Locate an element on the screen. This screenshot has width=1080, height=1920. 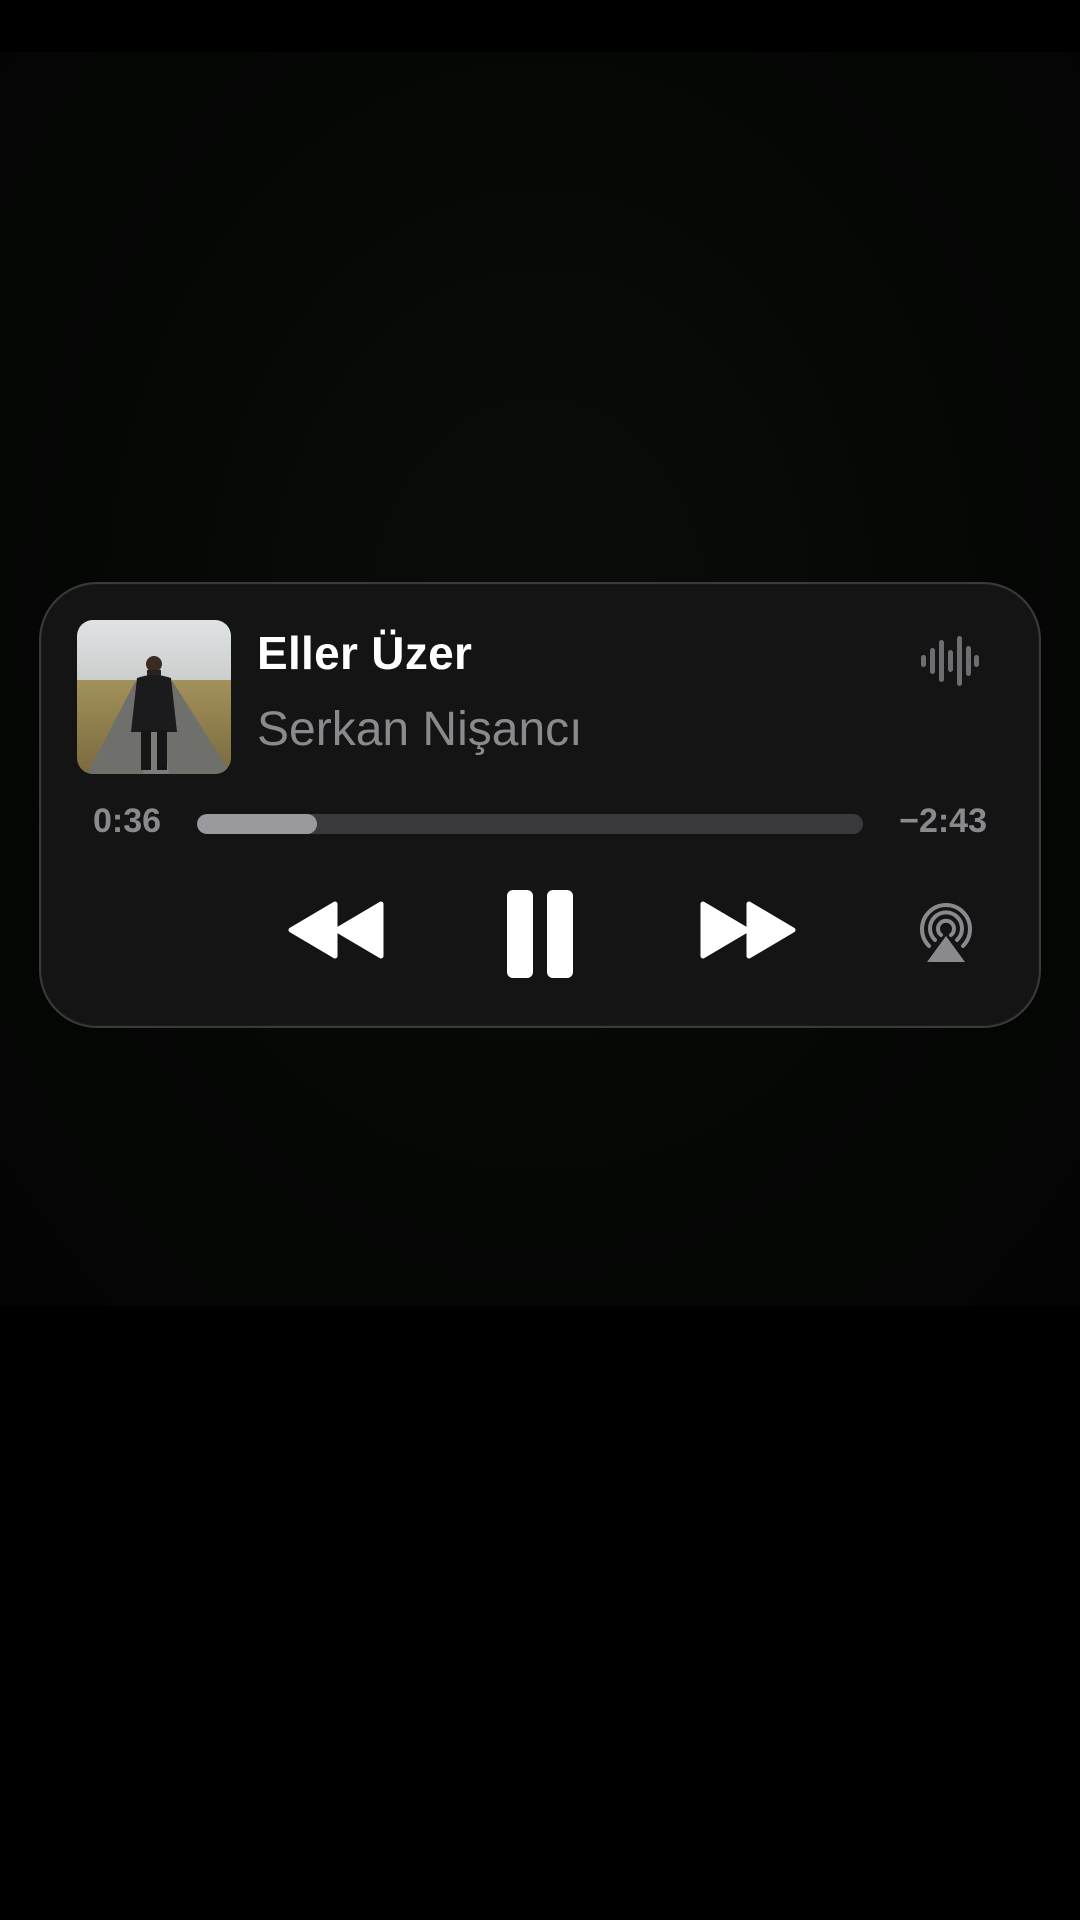
airplay-button is located at coordinates (946, 933).